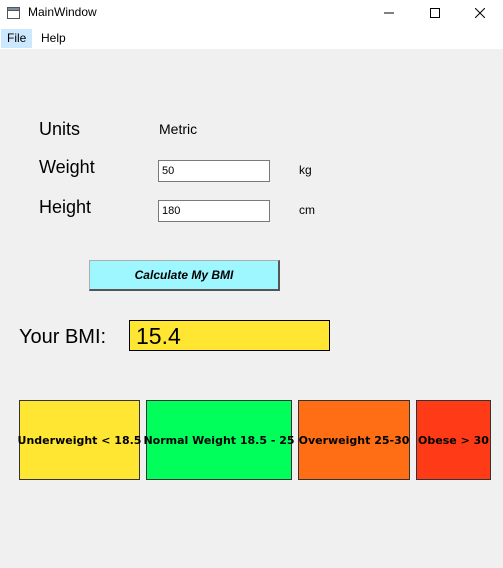 The image size is (503, 568). Describe the element at coordinates (13, 12) in the screenshot. I see `app-window-icon` at that location.